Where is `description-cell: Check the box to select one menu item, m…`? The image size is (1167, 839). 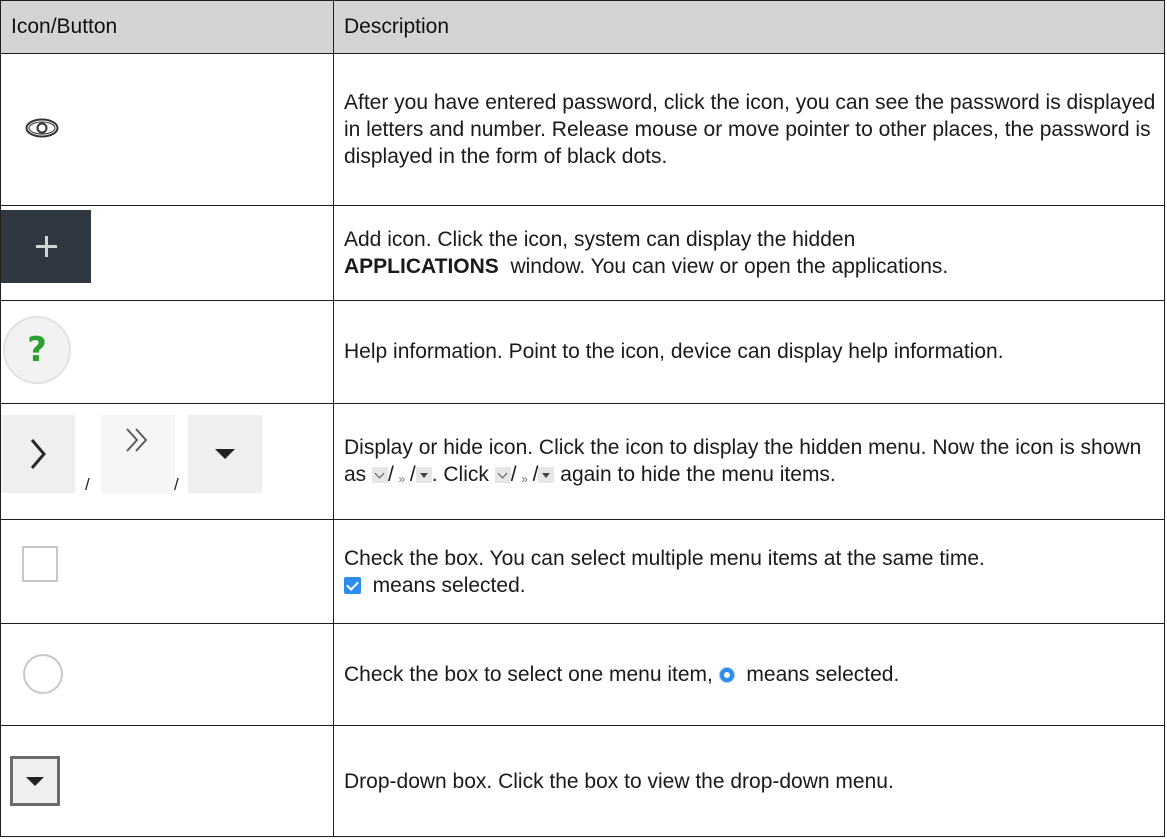 description-cell: Check the box to select one menu item, m… is located at coordinates (749, 674).